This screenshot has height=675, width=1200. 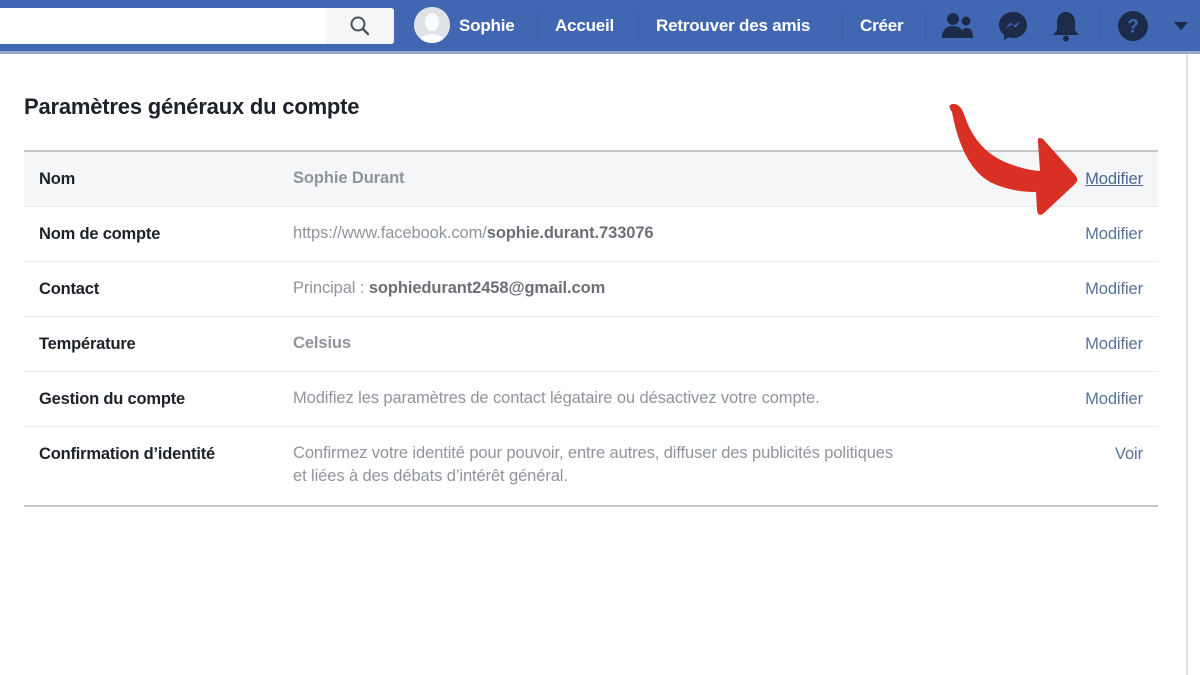 I want to click on help-icon: ?, so click(x=1133, y=26).